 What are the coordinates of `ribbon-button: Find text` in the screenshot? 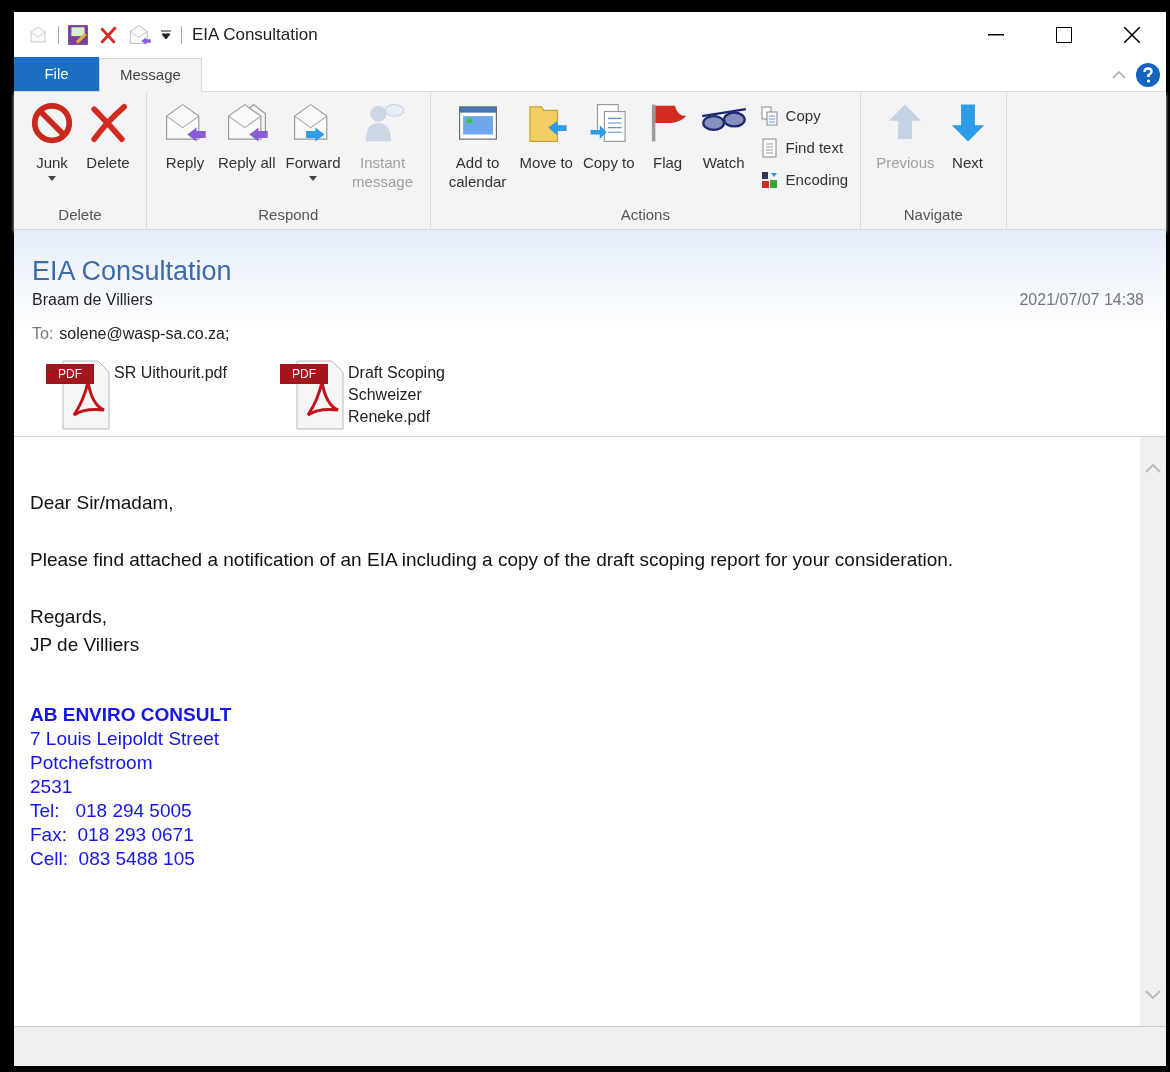 It's located at (804, 148).